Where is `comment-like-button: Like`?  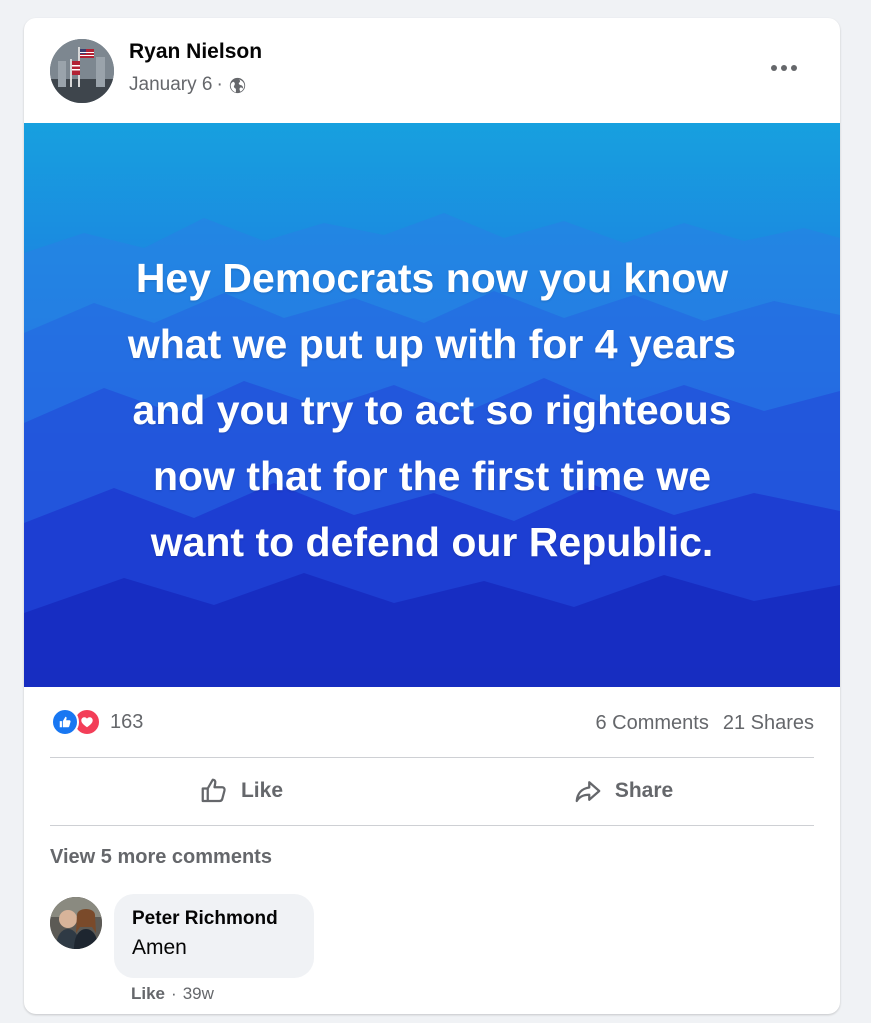 comment-like-button: Like is located at coordinates (148, 994).